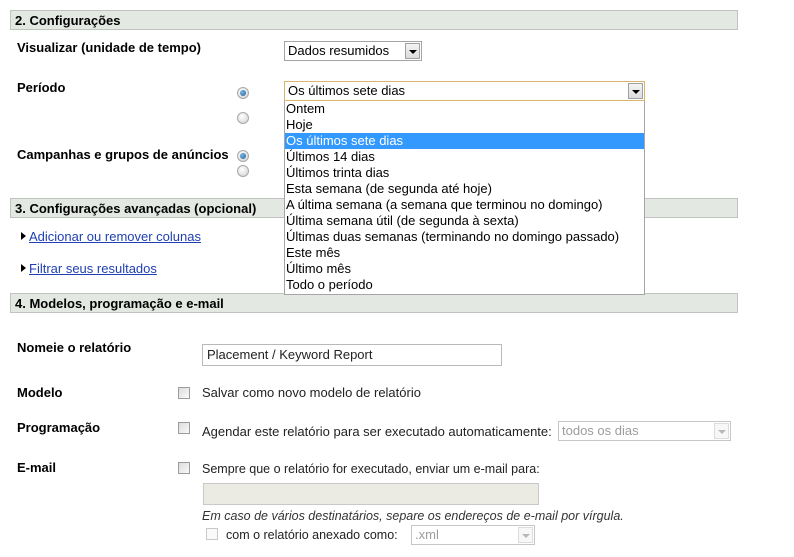 Image resolution: width=794 pixels, height=557 pixels. Describe the element at coordinates (212, 534) in the screenshot. I see `attach-checkbox` at that location.